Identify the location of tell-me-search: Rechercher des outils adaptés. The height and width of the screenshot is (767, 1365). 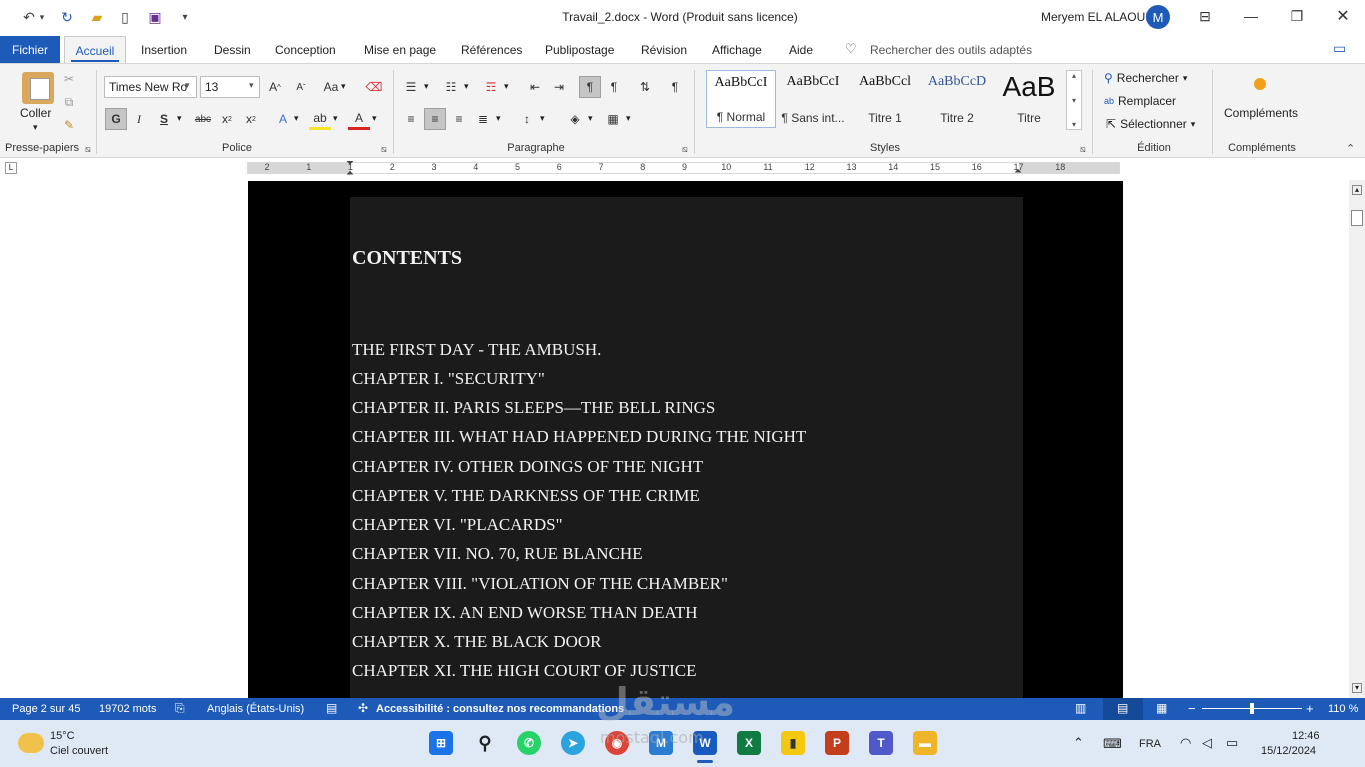
(951, 50).